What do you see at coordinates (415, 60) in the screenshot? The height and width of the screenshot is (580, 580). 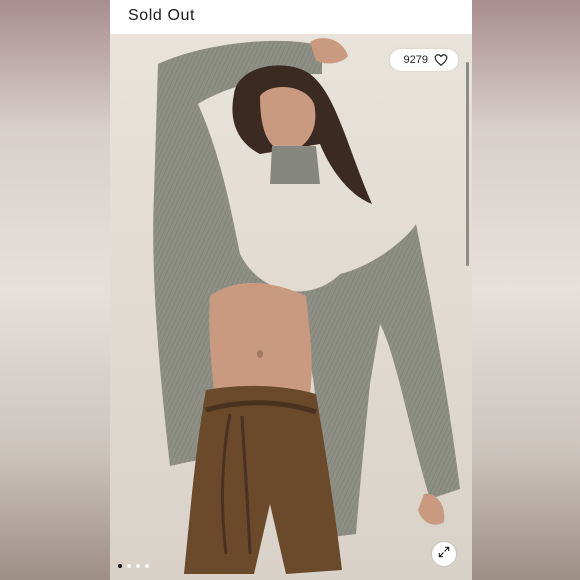 I see `like-count: 9279` at bounding box center [415, 60].